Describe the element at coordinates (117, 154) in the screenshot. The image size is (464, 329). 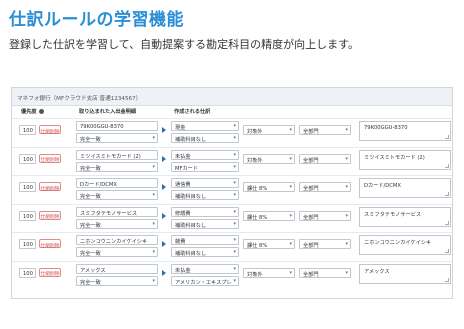
I see `description-input: ミツイスミトモカード (2)` at that location.